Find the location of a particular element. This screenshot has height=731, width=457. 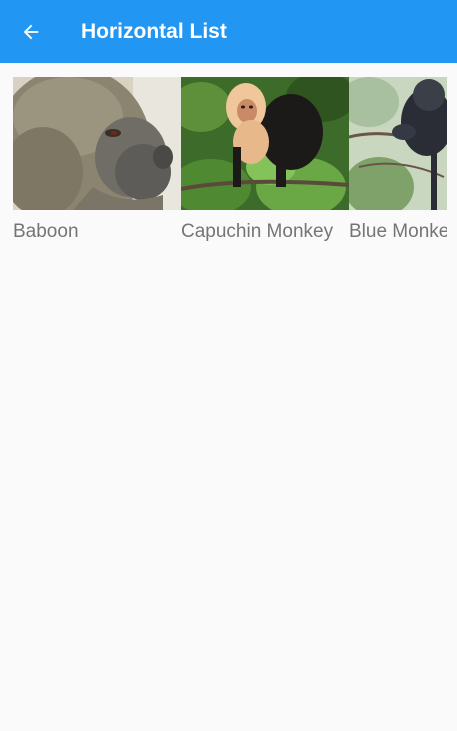

back-button is located at coordinates (31, 32).